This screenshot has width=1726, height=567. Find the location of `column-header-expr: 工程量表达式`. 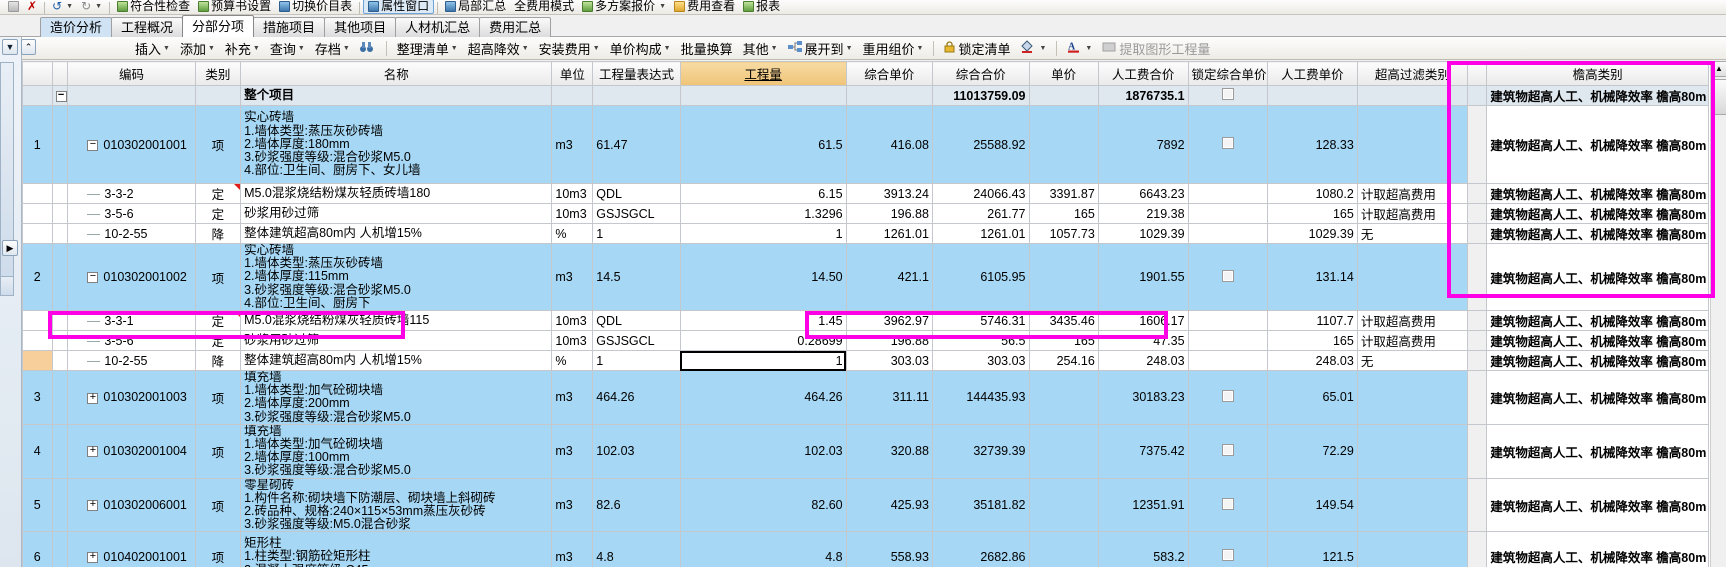

column-header-expr: 工程量表达式 is located at coordinates (636, 73).